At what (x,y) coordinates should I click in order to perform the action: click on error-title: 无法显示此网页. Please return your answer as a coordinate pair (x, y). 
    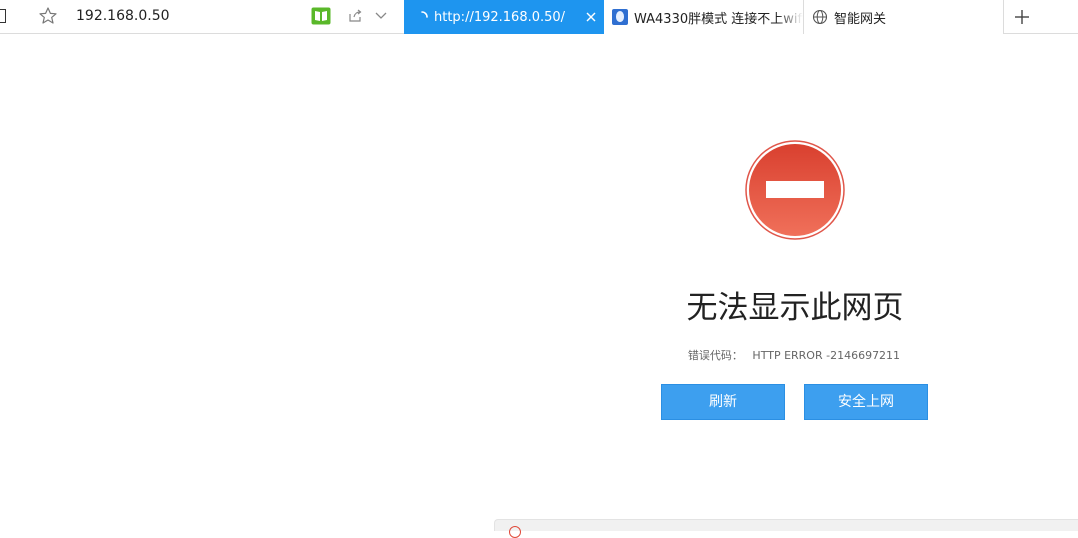
    Looking at the image, I should click on (795, 308).